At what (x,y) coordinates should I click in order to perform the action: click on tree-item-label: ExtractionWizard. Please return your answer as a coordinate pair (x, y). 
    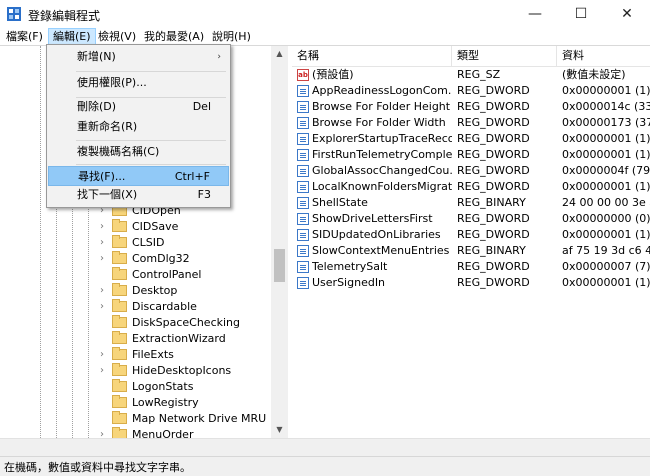
    Looking at the image, I should click on (179, 338).